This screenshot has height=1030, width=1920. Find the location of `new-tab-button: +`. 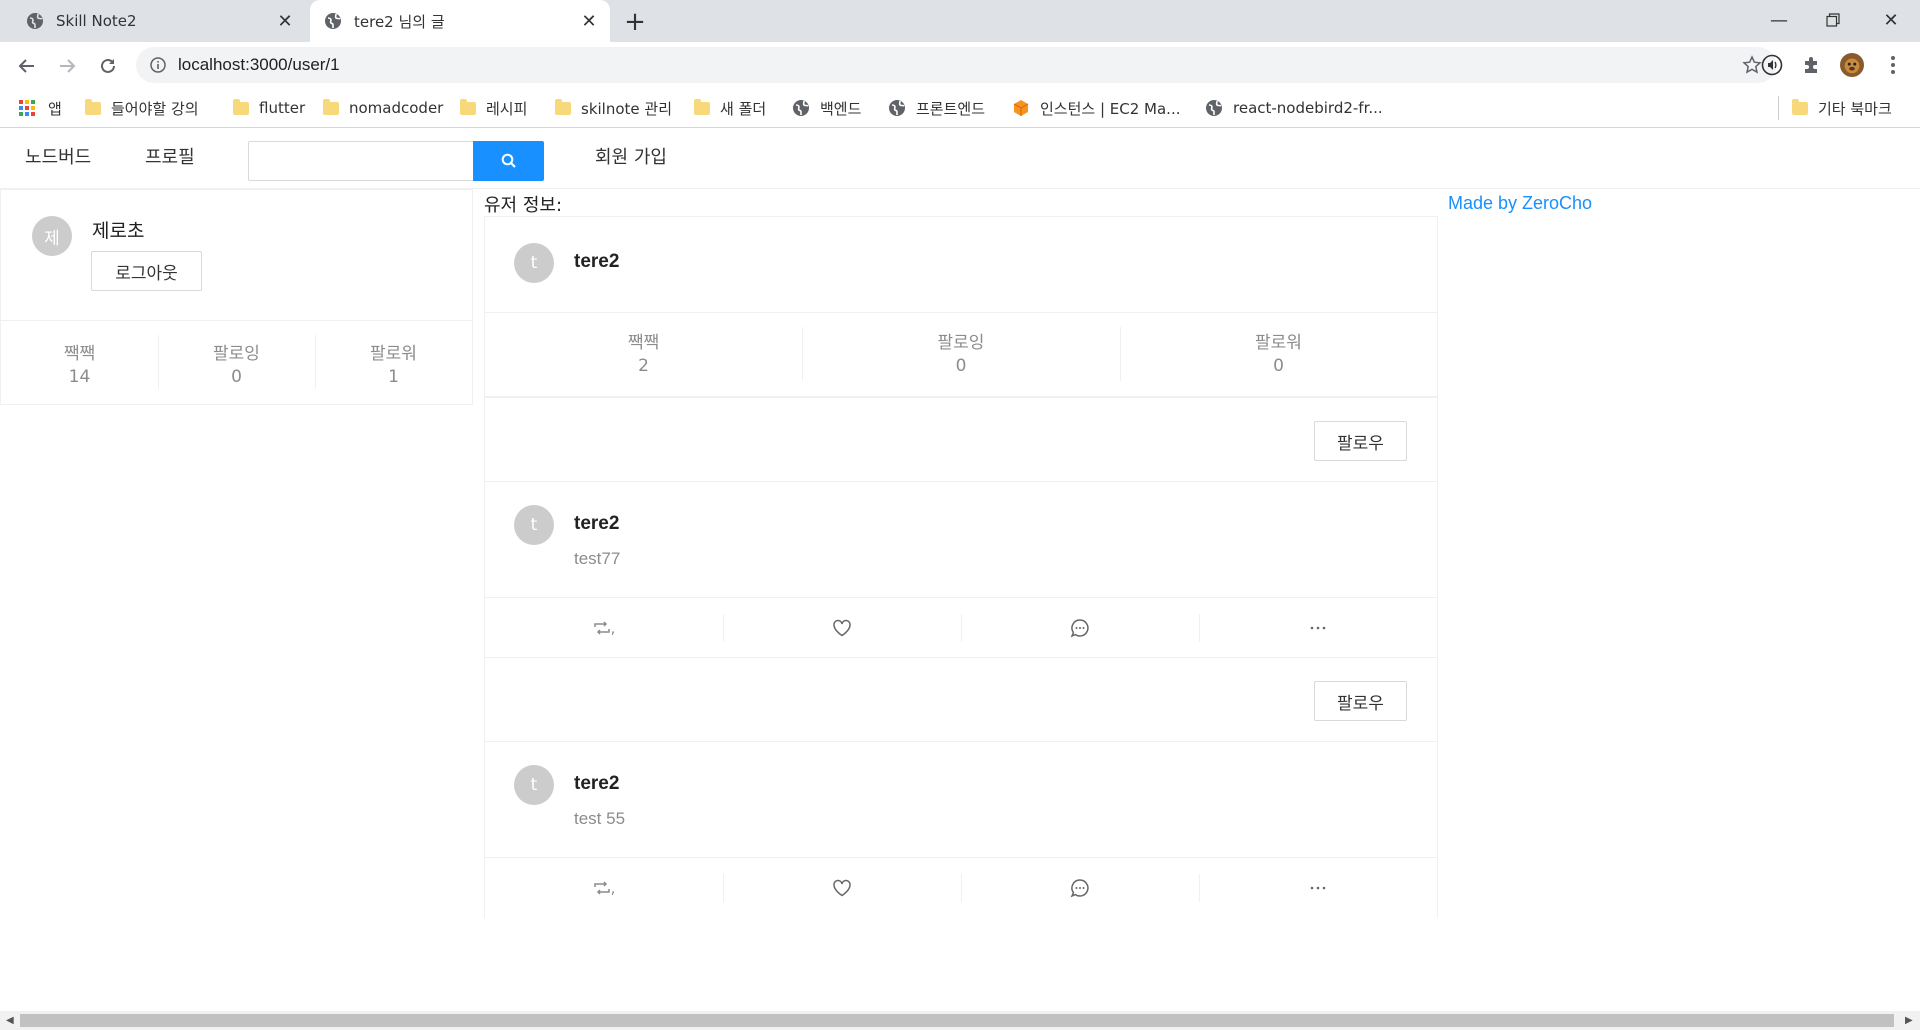

new-tab-button: + is located at coordinates (635, 22).